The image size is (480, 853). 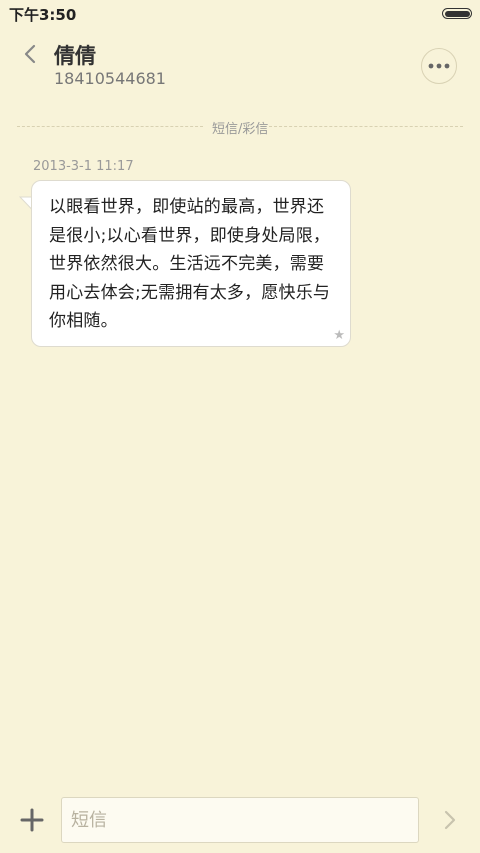 I want to click on add-attachment-button, so click(x=32, y=820).